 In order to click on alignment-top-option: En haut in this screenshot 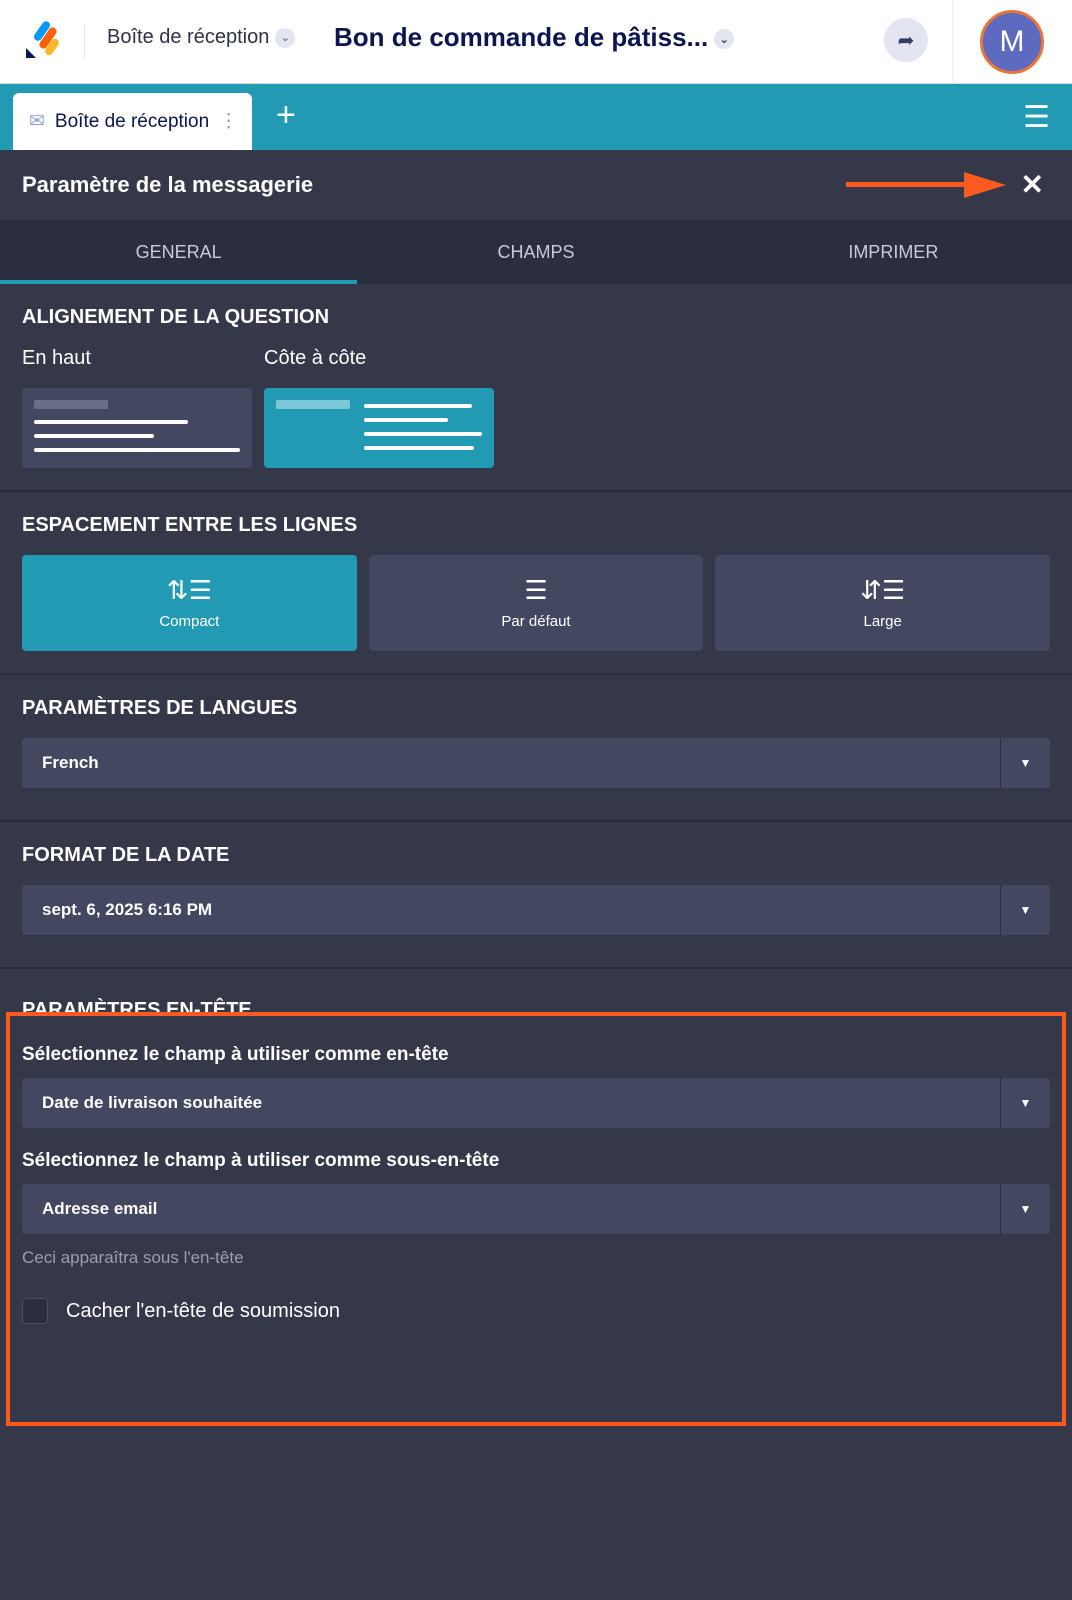, I will do `click(137, 407)`.